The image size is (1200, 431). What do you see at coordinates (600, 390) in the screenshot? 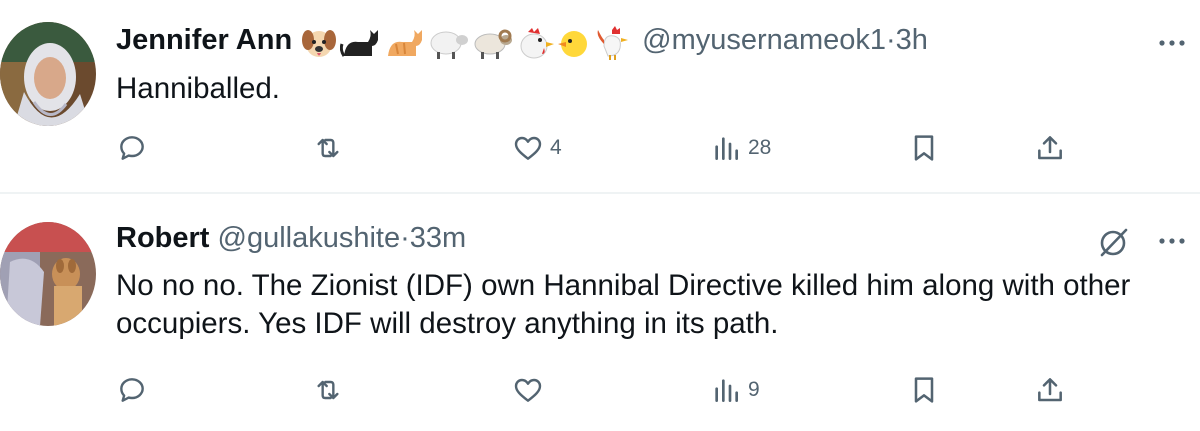
I see `action-bar: 9` at bounding box center [600, 390].